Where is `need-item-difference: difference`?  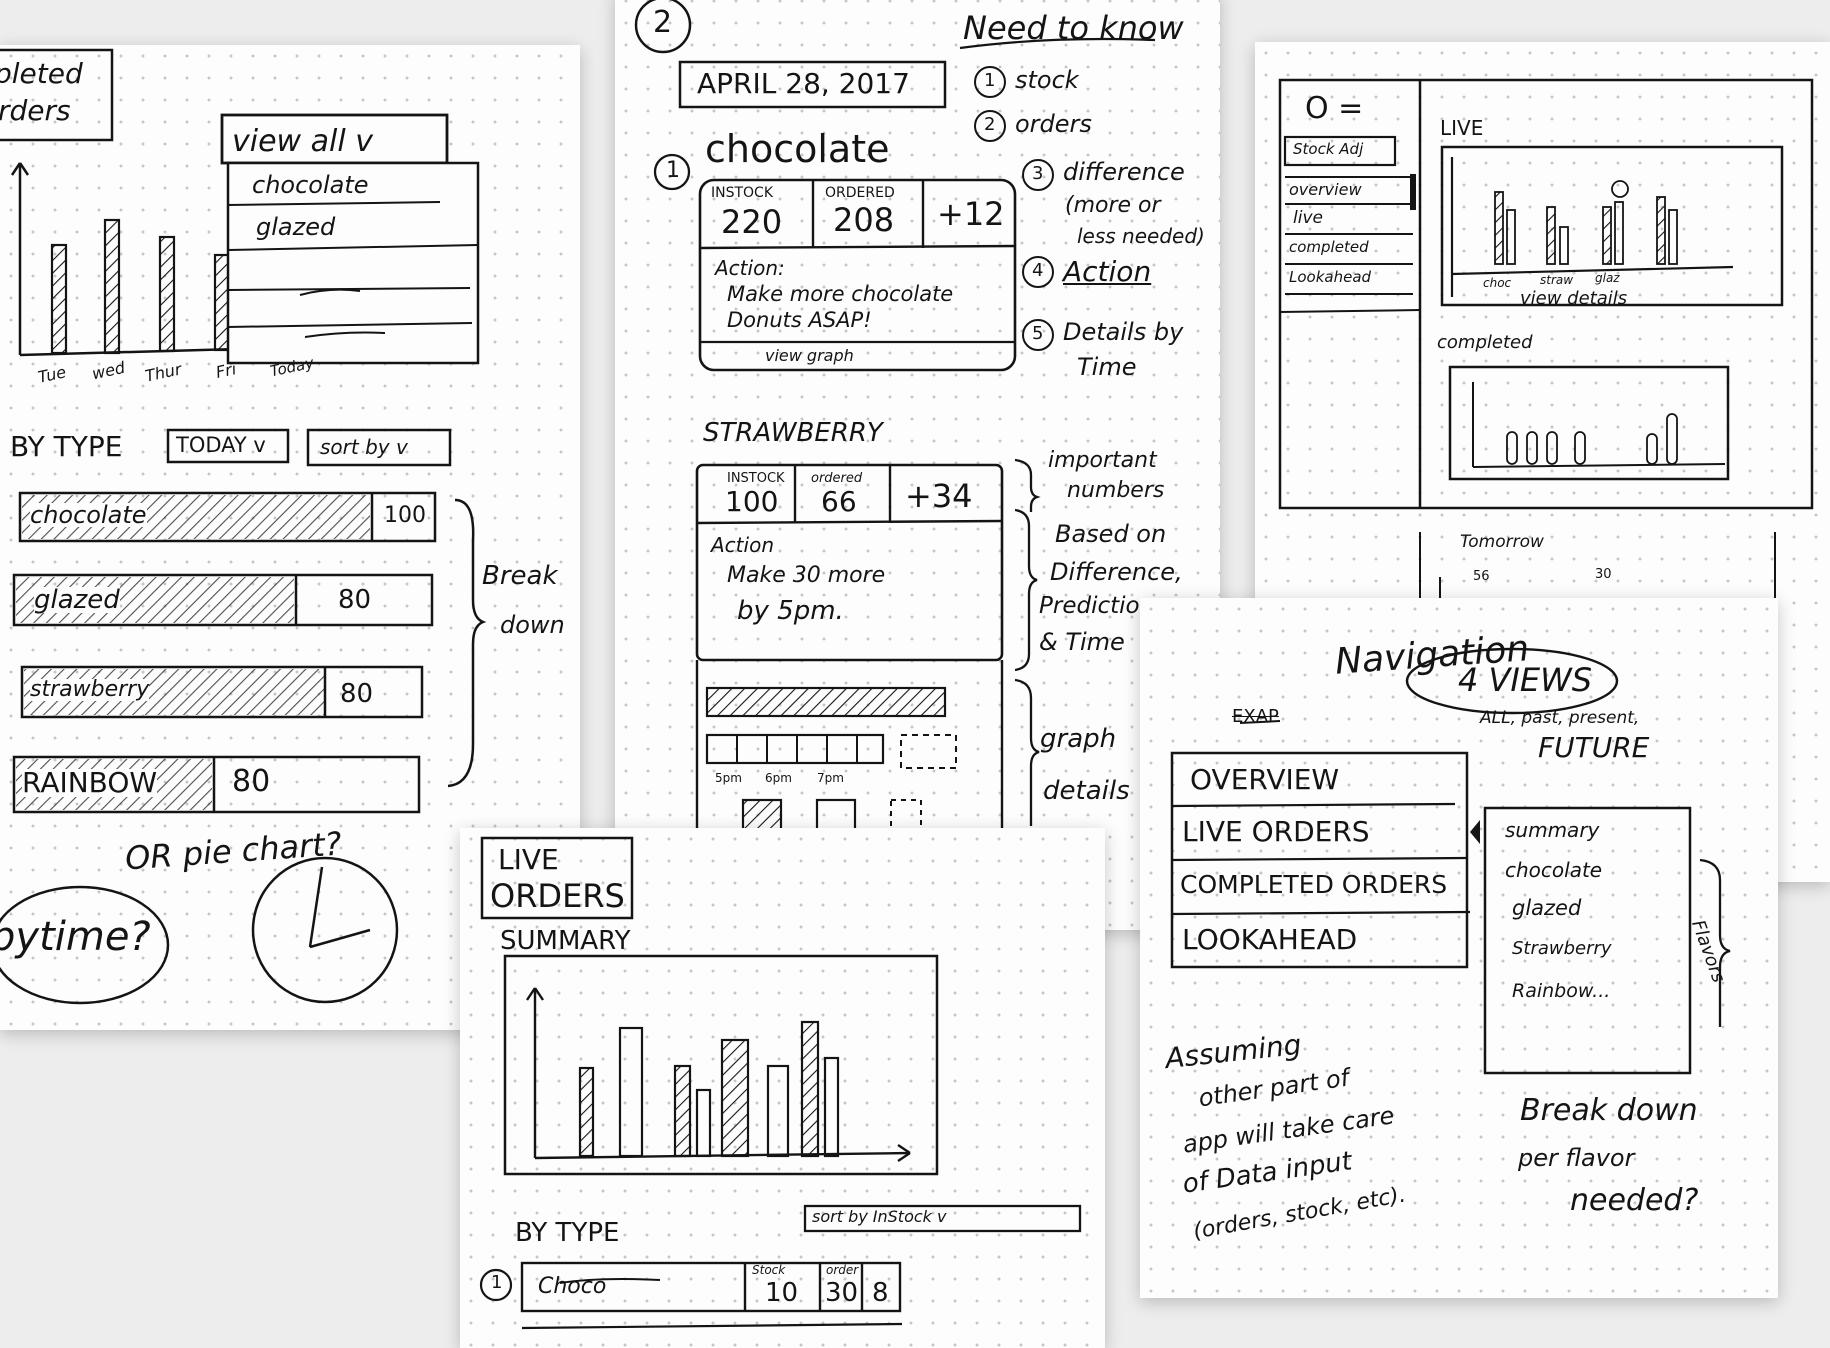 need-item-difference: difference is located at coordinates (1124, 172).